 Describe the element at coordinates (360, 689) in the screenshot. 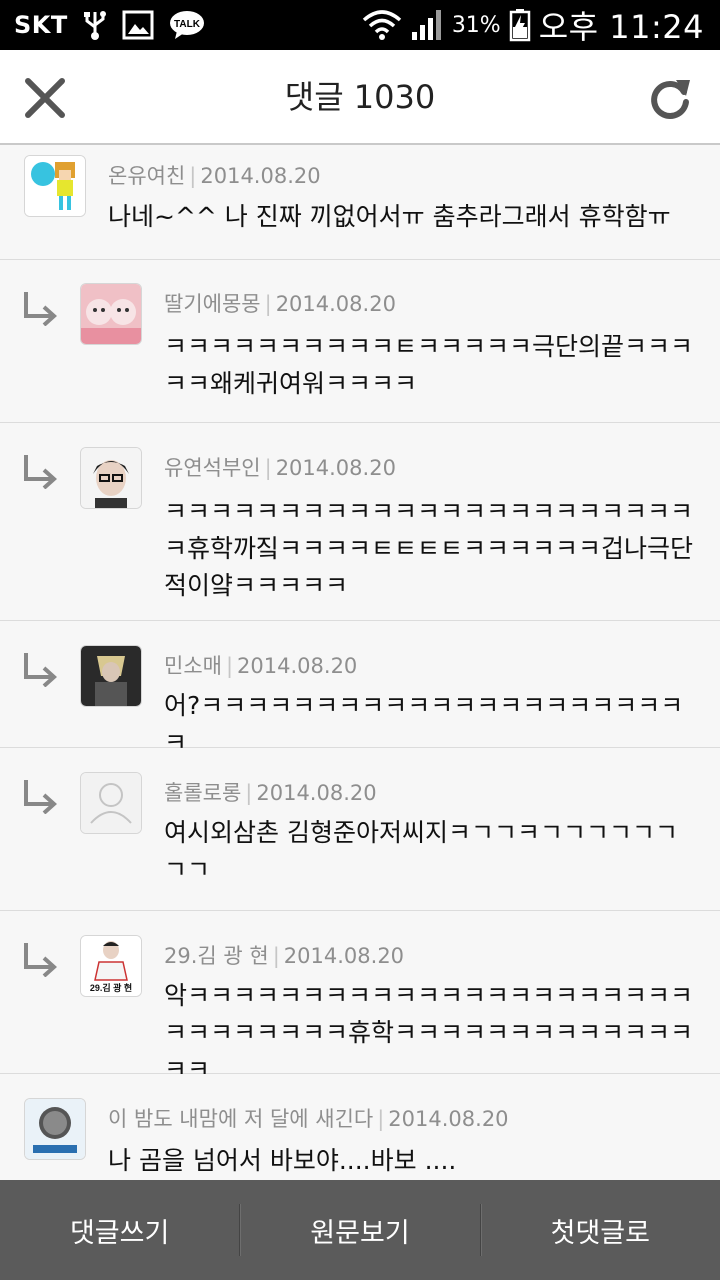

I see `comment-item: 민소매 | 2014.08.20 어?ㅋㅋㅋㅋㅋㅋㅋㅋㅋㅋㅋㅋㅋㅋㅋㅋㅋㅋㅋㅋㅋㅋ` at that location.